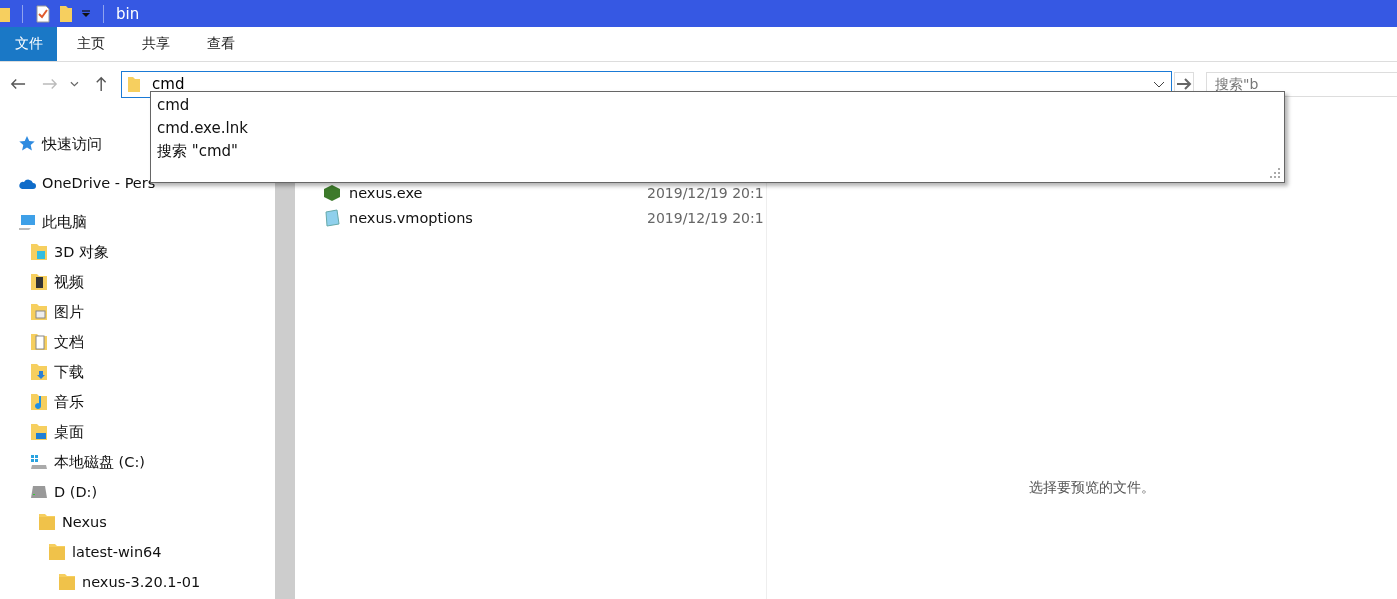  I want to click on back-icon, so click(18, 84).